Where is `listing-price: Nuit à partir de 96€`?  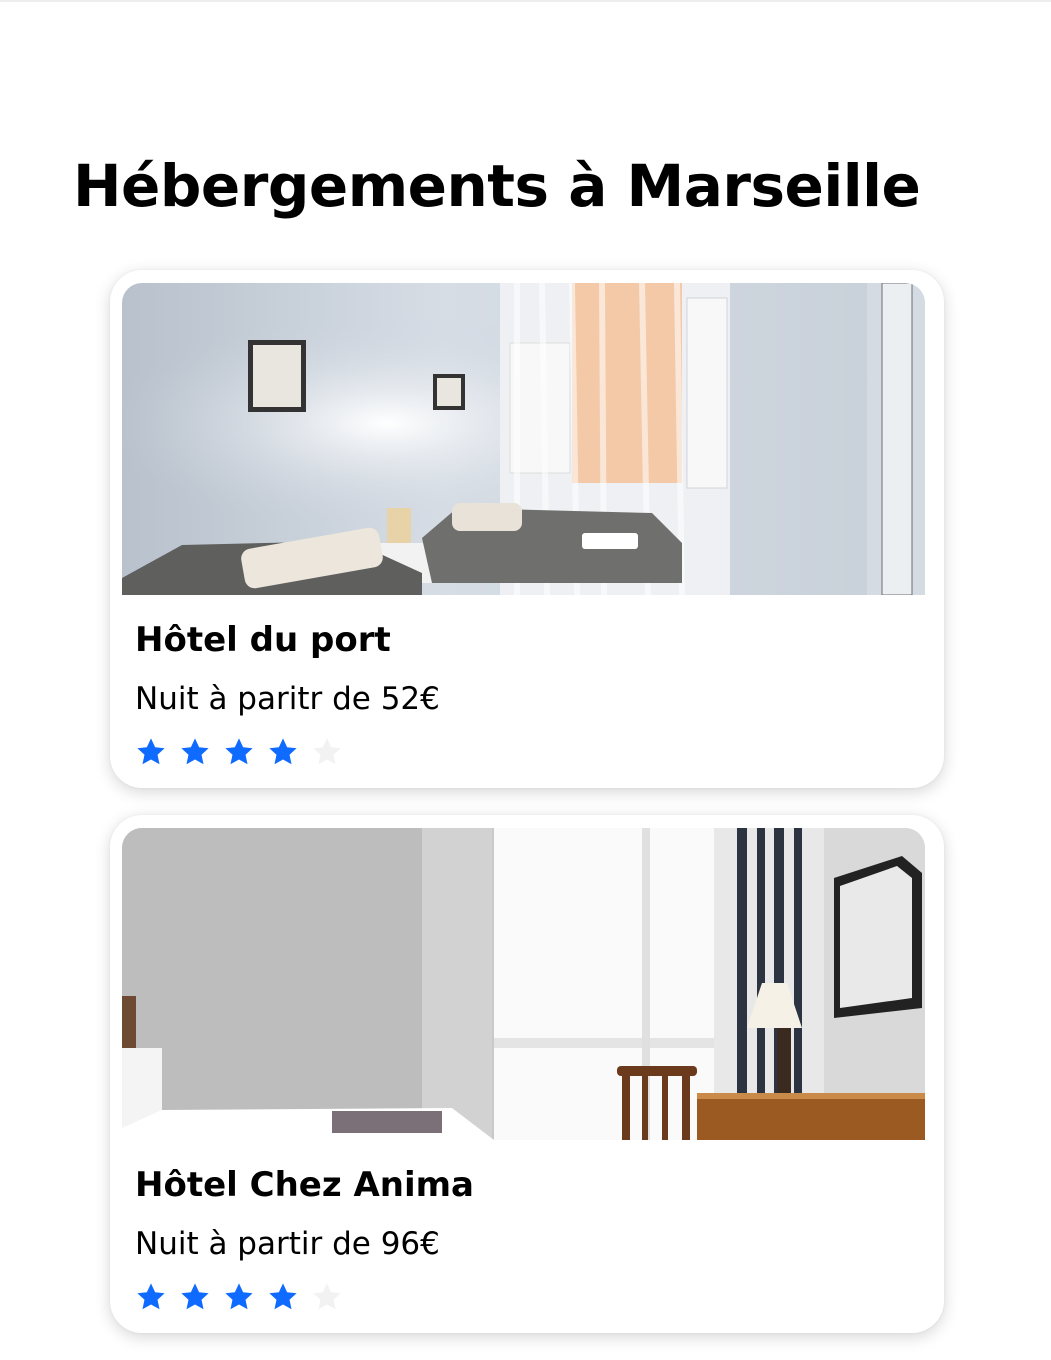
listing-price: Nuit à partir de 96€ is located at coordinates (287, 1244).